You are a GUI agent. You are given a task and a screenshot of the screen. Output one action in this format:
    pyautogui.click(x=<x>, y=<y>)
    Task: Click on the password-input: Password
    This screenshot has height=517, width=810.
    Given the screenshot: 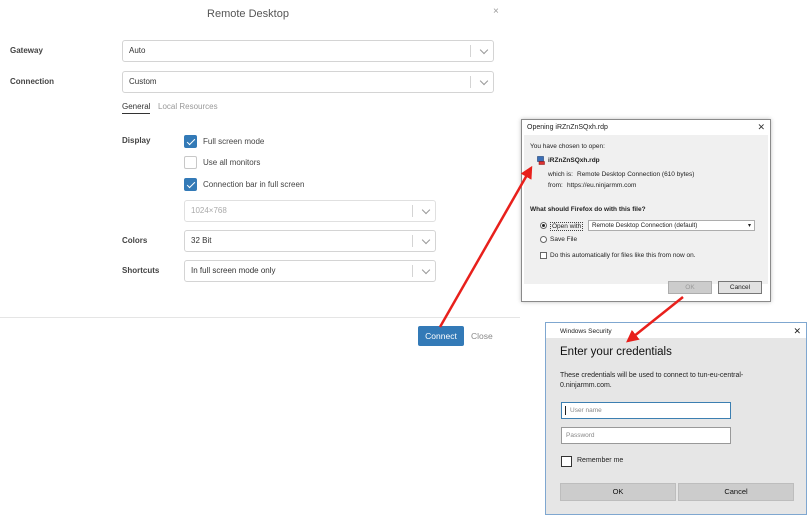 What is the action you would take?
    pyautogui.click(x=646, y=435)
    